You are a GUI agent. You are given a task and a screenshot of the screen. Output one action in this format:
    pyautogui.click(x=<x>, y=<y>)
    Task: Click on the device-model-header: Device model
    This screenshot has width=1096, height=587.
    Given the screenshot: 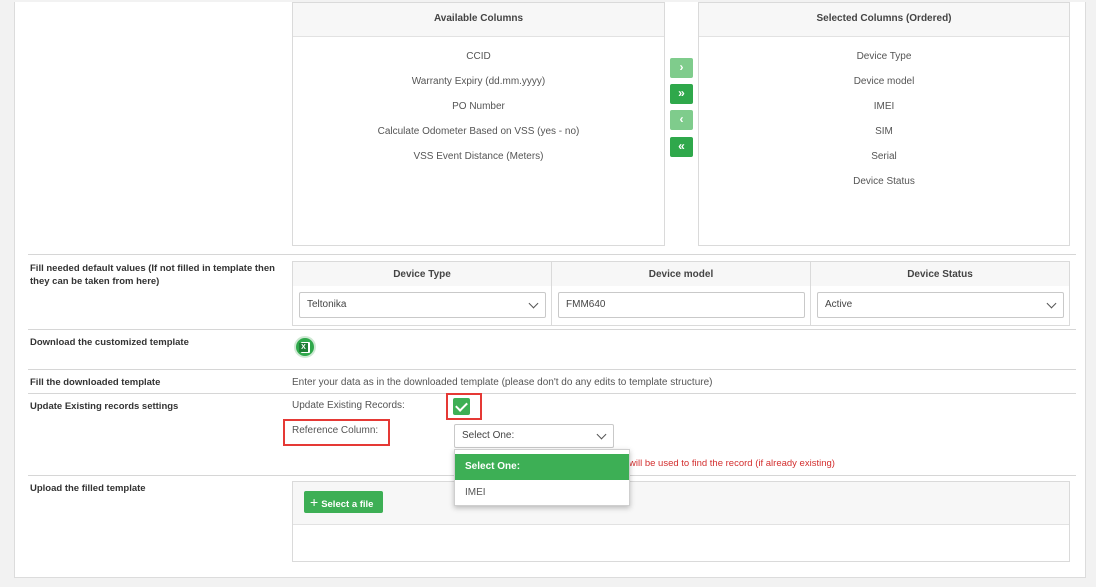 What is the action you would take?
    pyautogui.click(x=681, y=274)
    